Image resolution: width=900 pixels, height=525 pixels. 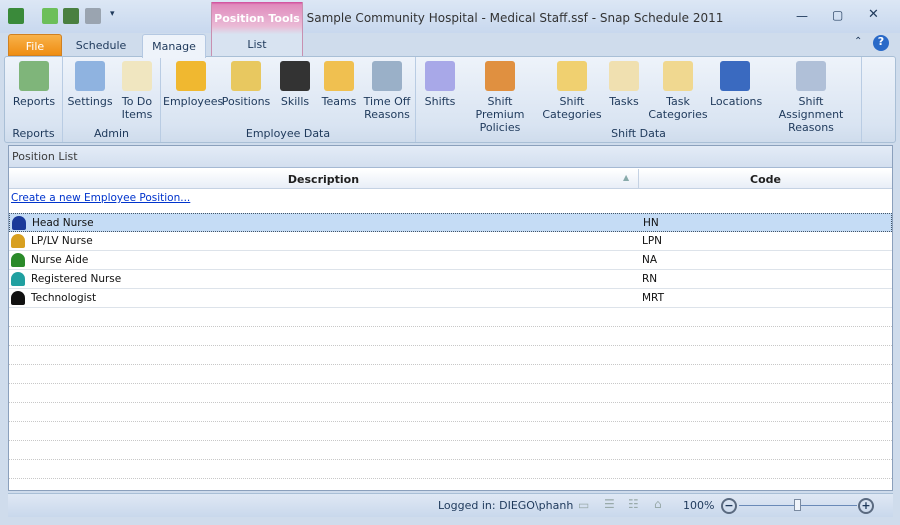 I want to click on employees-button: Employees, so click(x=193, y=84).